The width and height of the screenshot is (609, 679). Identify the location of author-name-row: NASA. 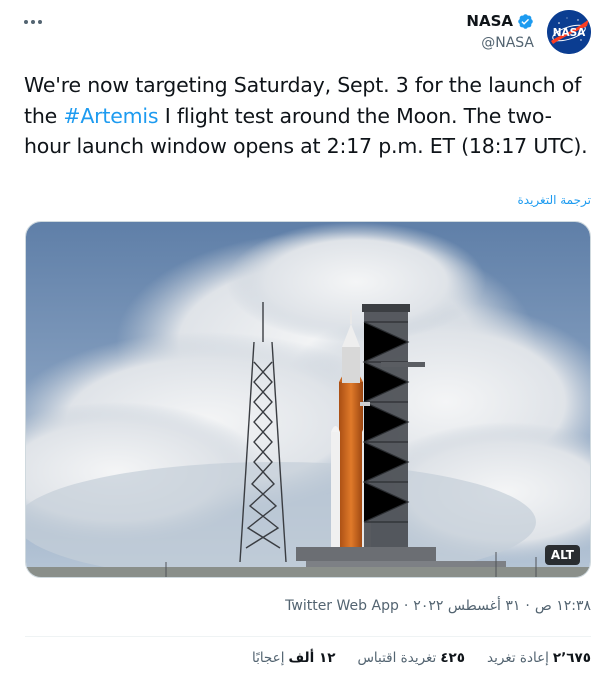
(500, 21).